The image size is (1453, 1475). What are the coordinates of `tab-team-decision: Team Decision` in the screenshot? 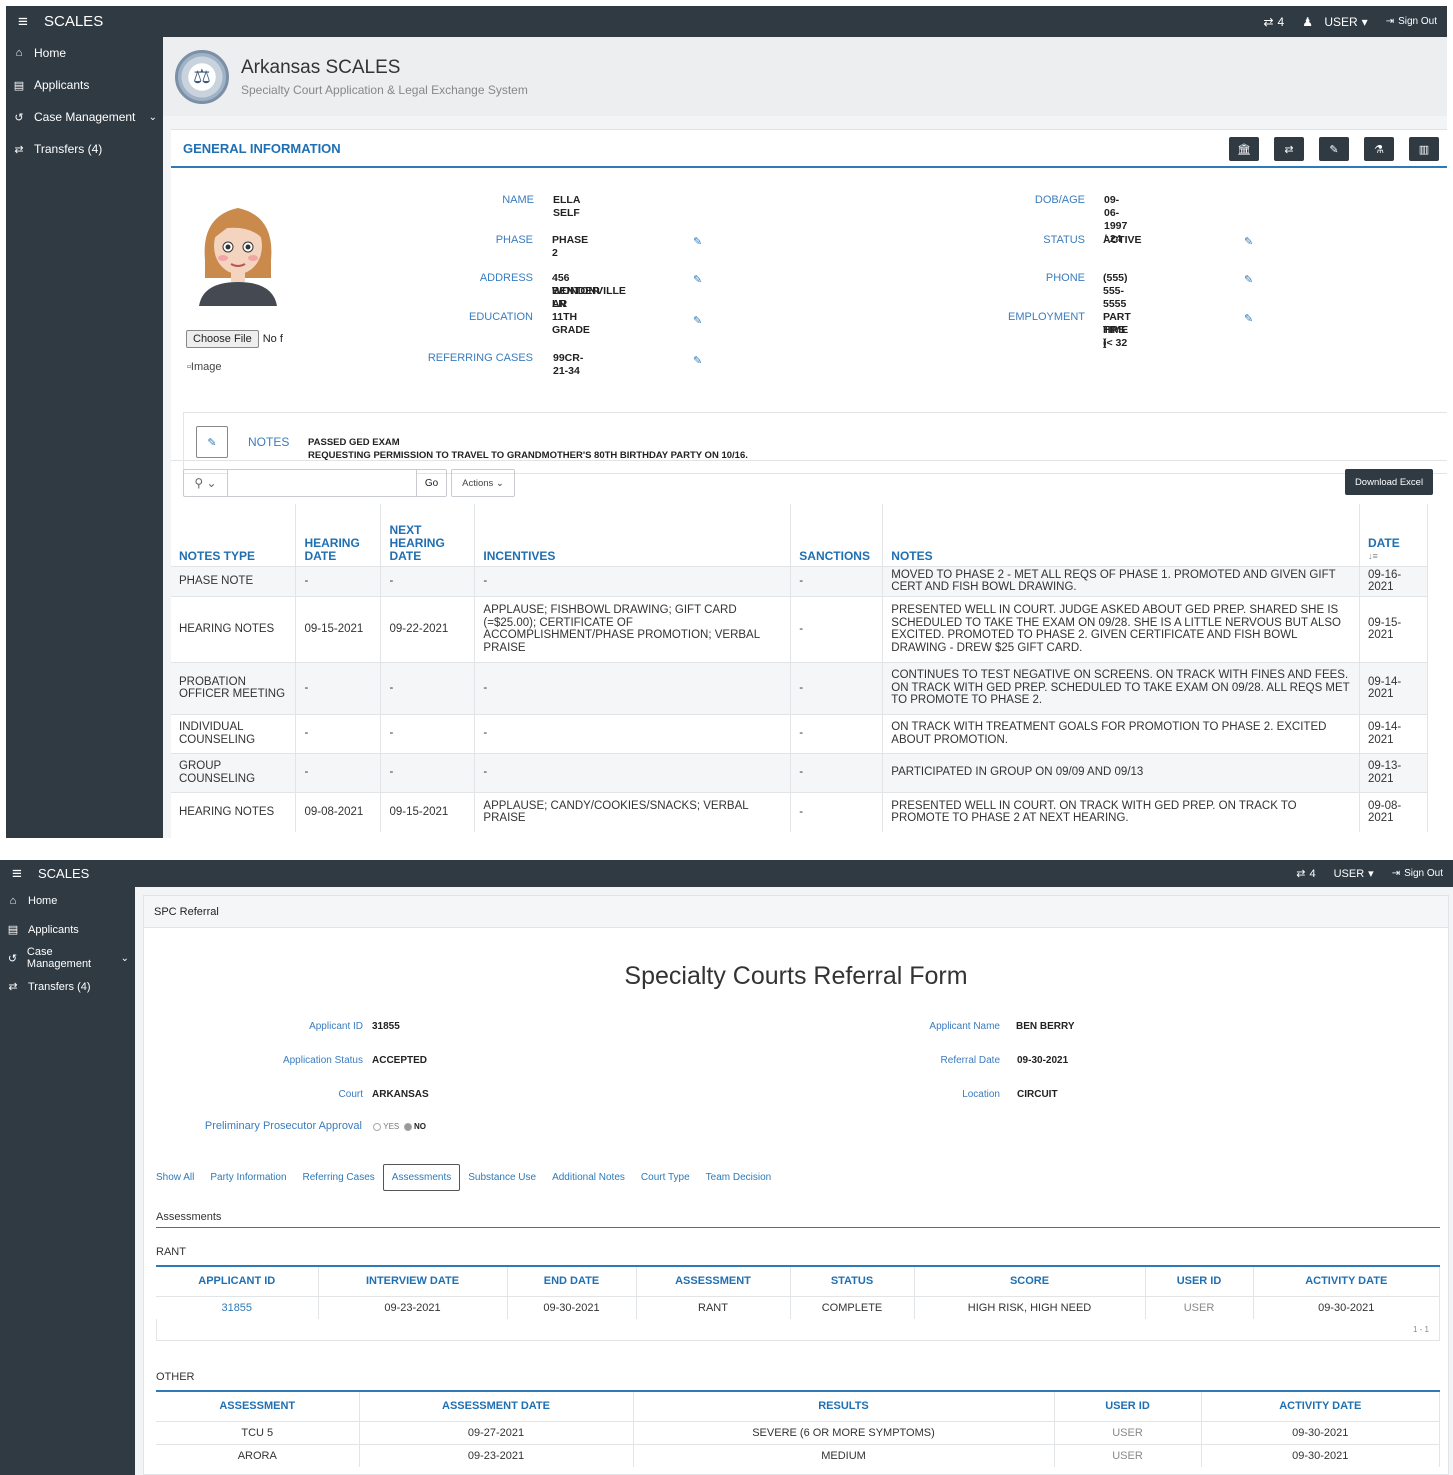 It's located at (739, 1177).